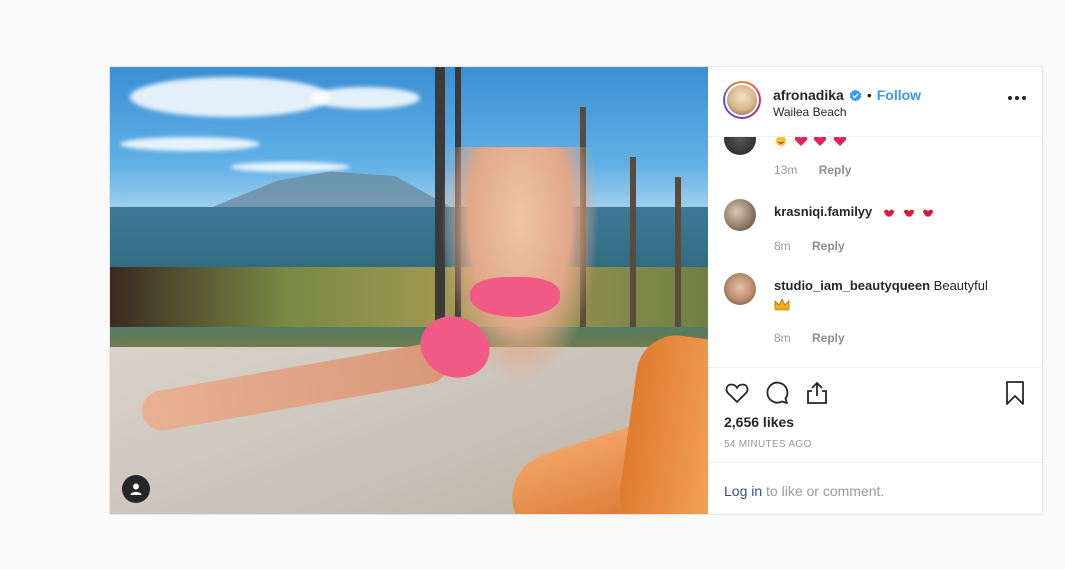 This screenshot has height=569, width=1065. What do you see at coordinates (852, 285) in the screenshot?
I see `comment-username: studio_iam_beautyqueen` at bounding box center [852, 285].